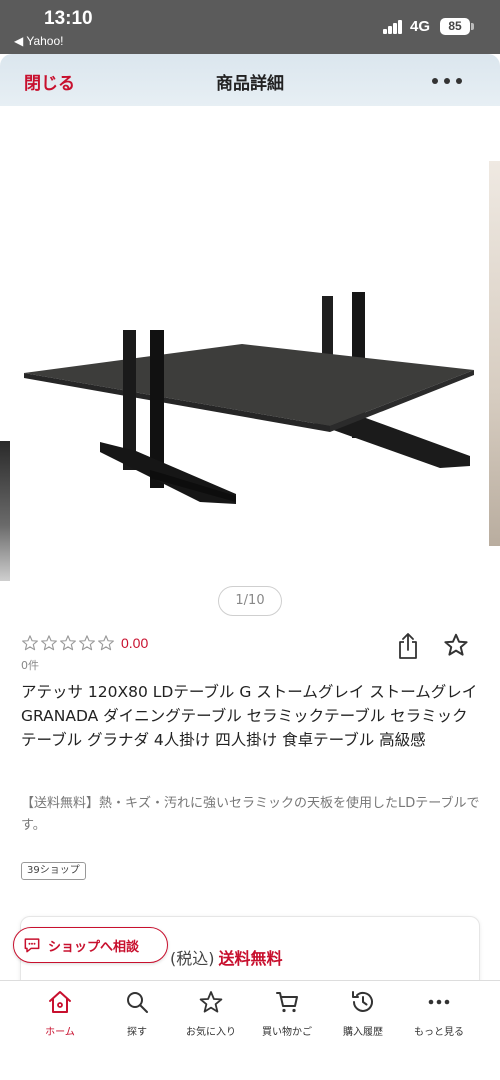 The width and height of the screenshot is (500, 1080). Describe the element at coordinates (472, 26) in the screenshot. I see `battery-tip` at that location.